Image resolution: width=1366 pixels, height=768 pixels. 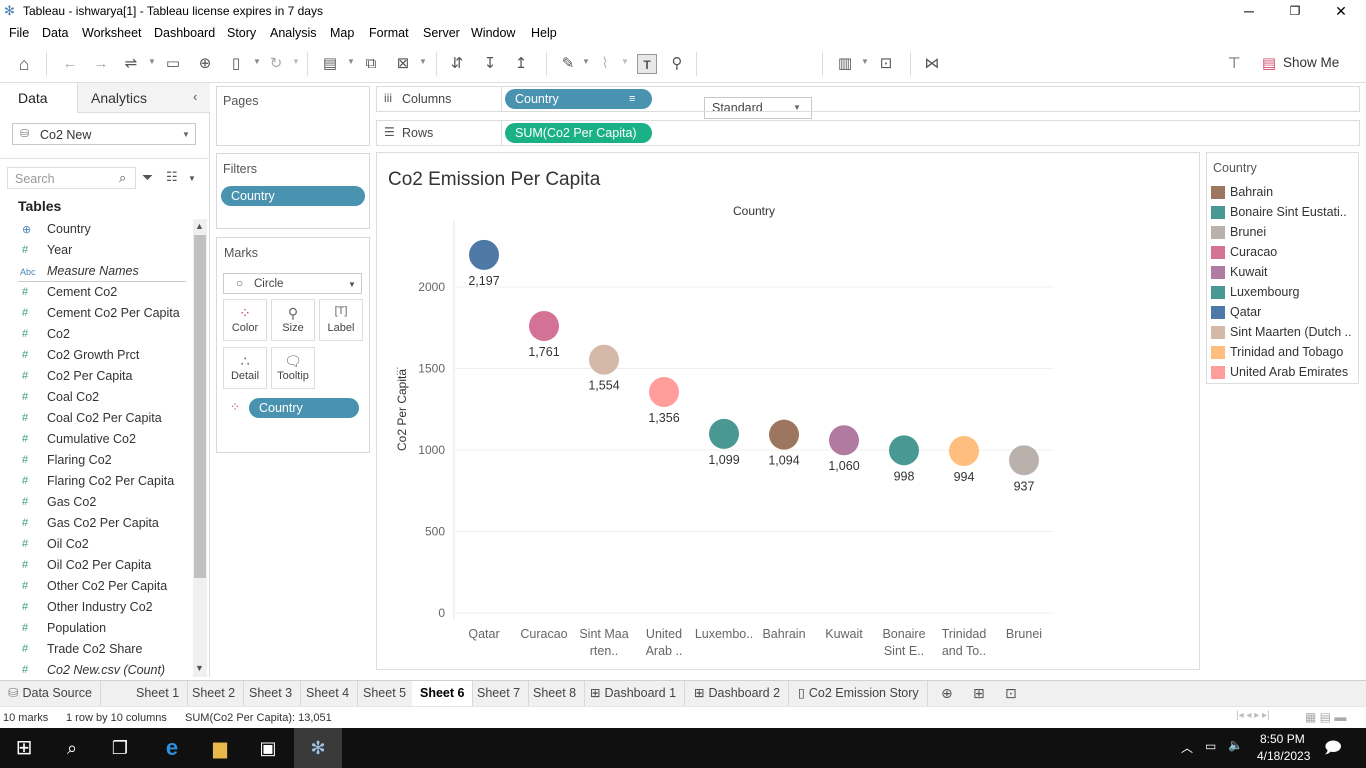 I want to click on legend-item: Brunei, so click(x=1285, y=232).